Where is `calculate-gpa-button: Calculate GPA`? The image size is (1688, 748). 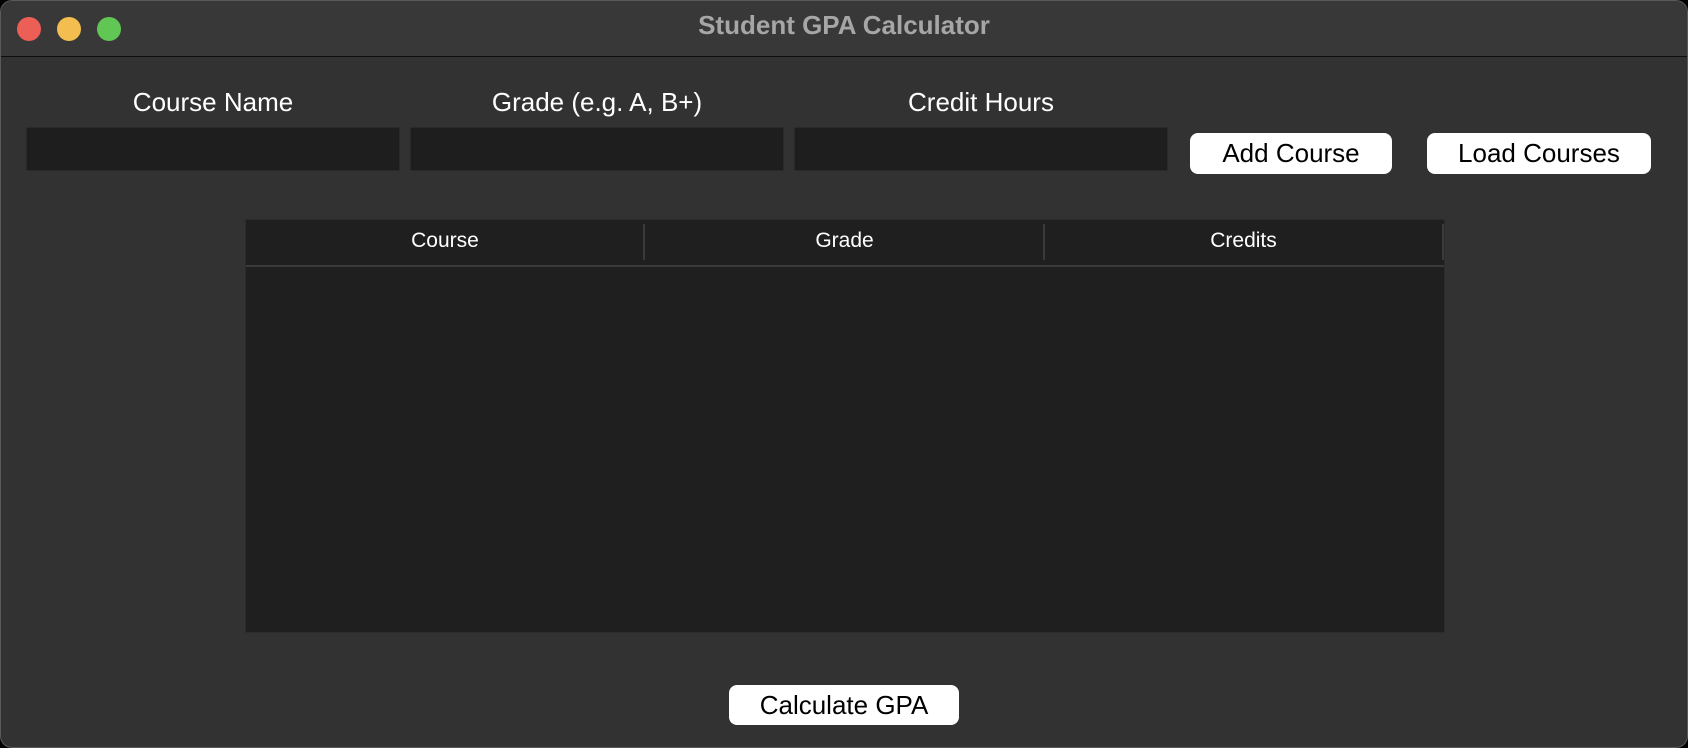 calculate-gpa-button: Calculate GPA is located at coordinates (844, 705).